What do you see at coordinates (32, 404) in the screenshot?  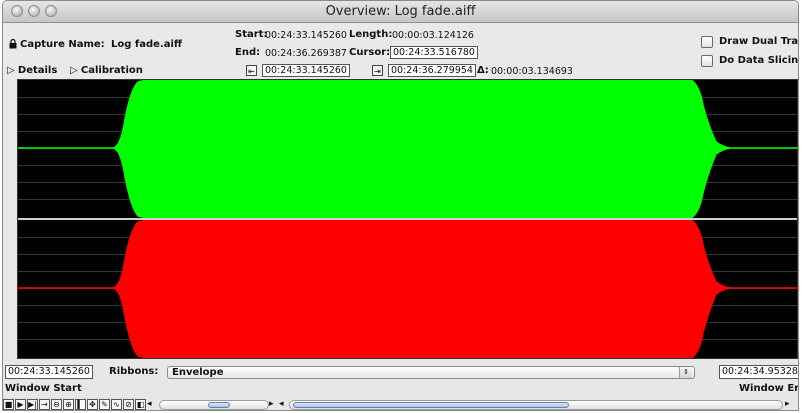 I see `step-icon: ▶|` at bounding box center [32, 404].